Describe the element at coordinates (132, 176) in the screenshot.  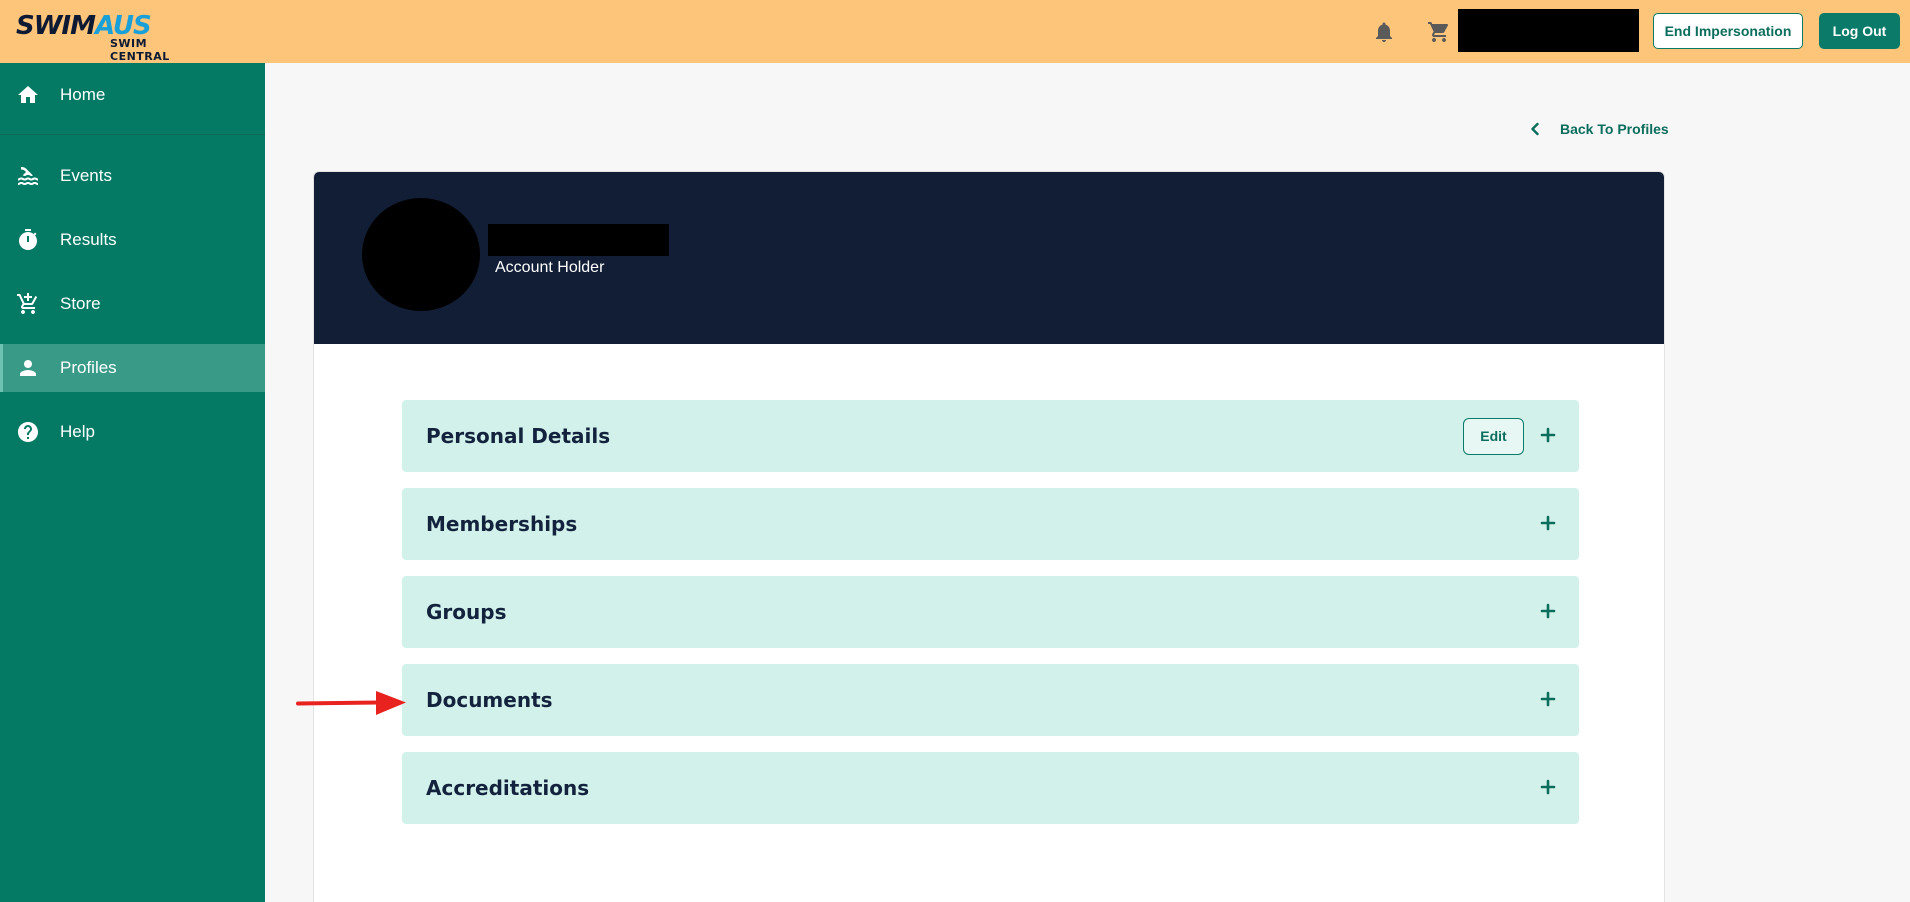
I see `sidebar-item-events: Events` at that location.